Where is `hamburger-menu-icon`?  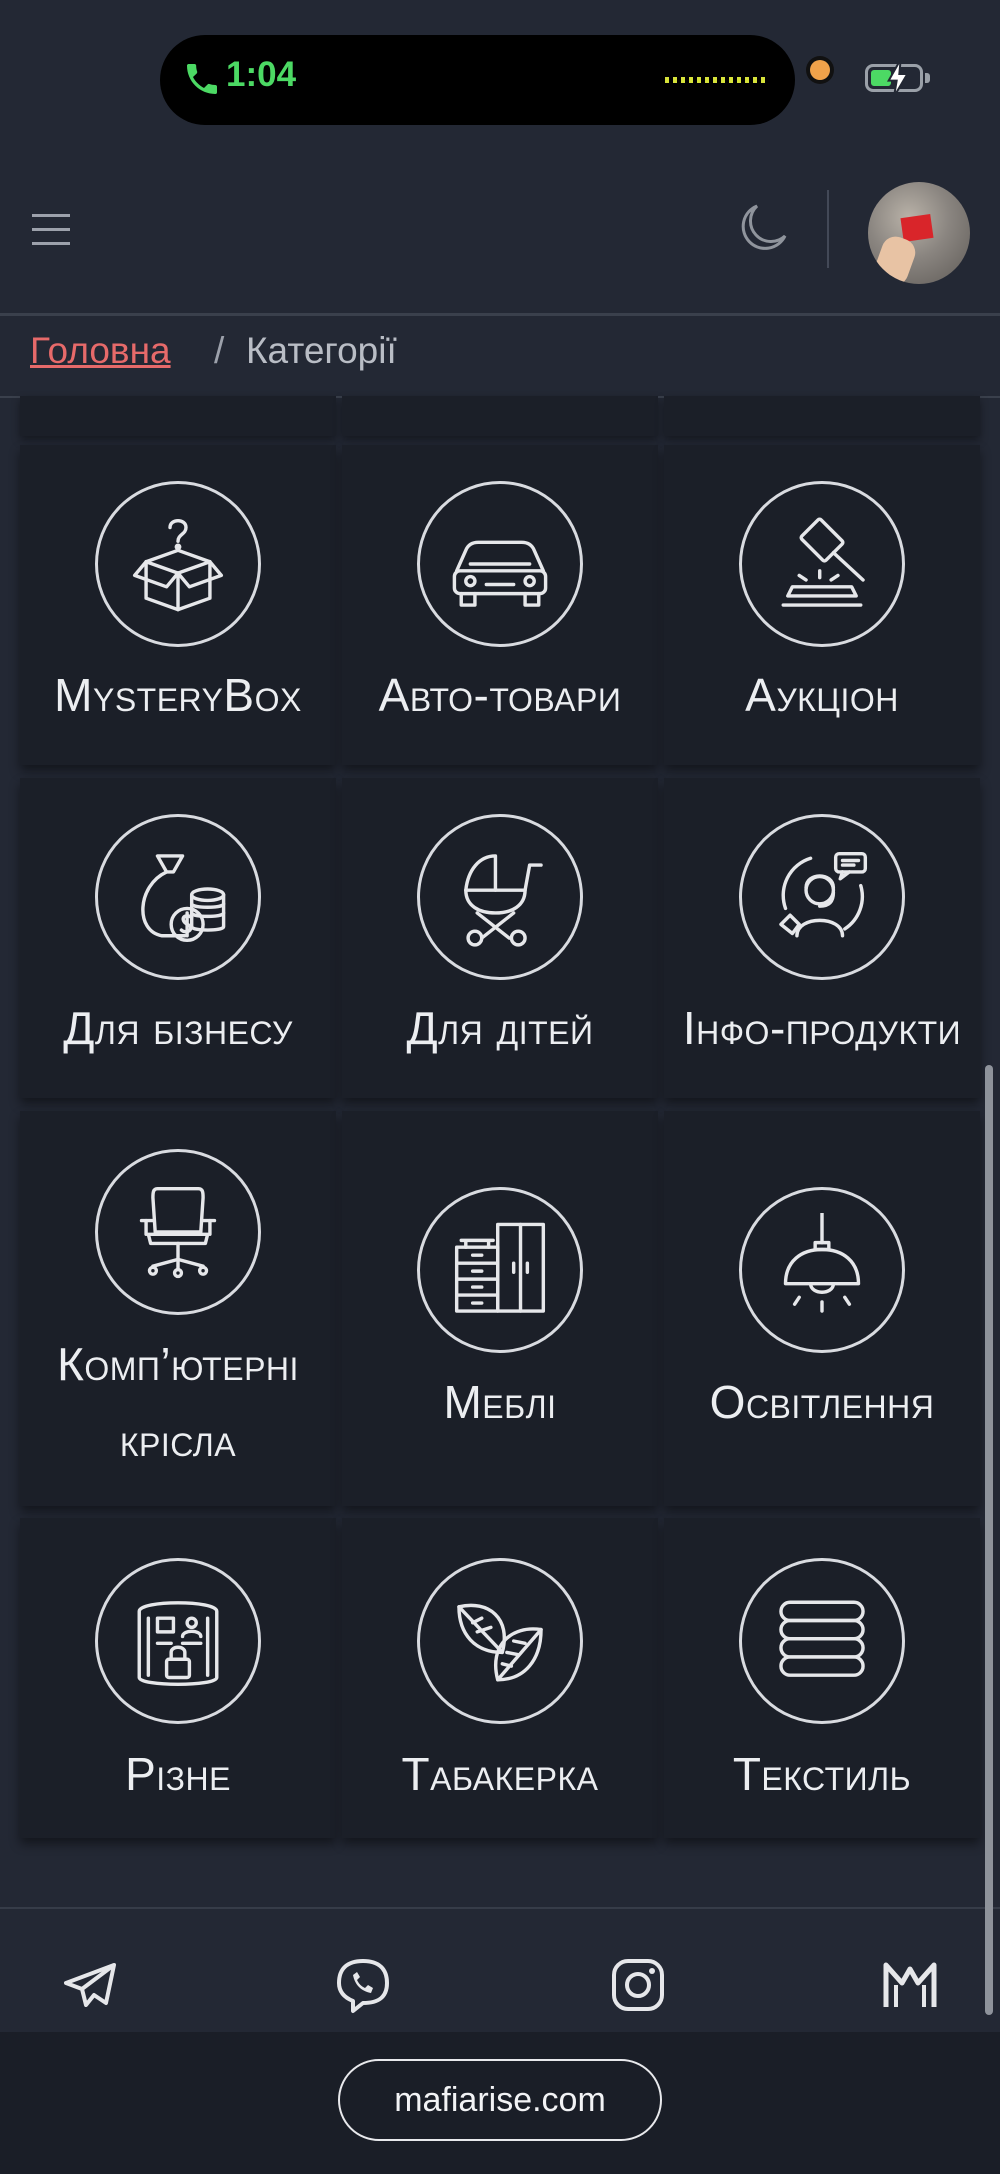 hamburger-menu-icon is located at coordinates (51, 230).